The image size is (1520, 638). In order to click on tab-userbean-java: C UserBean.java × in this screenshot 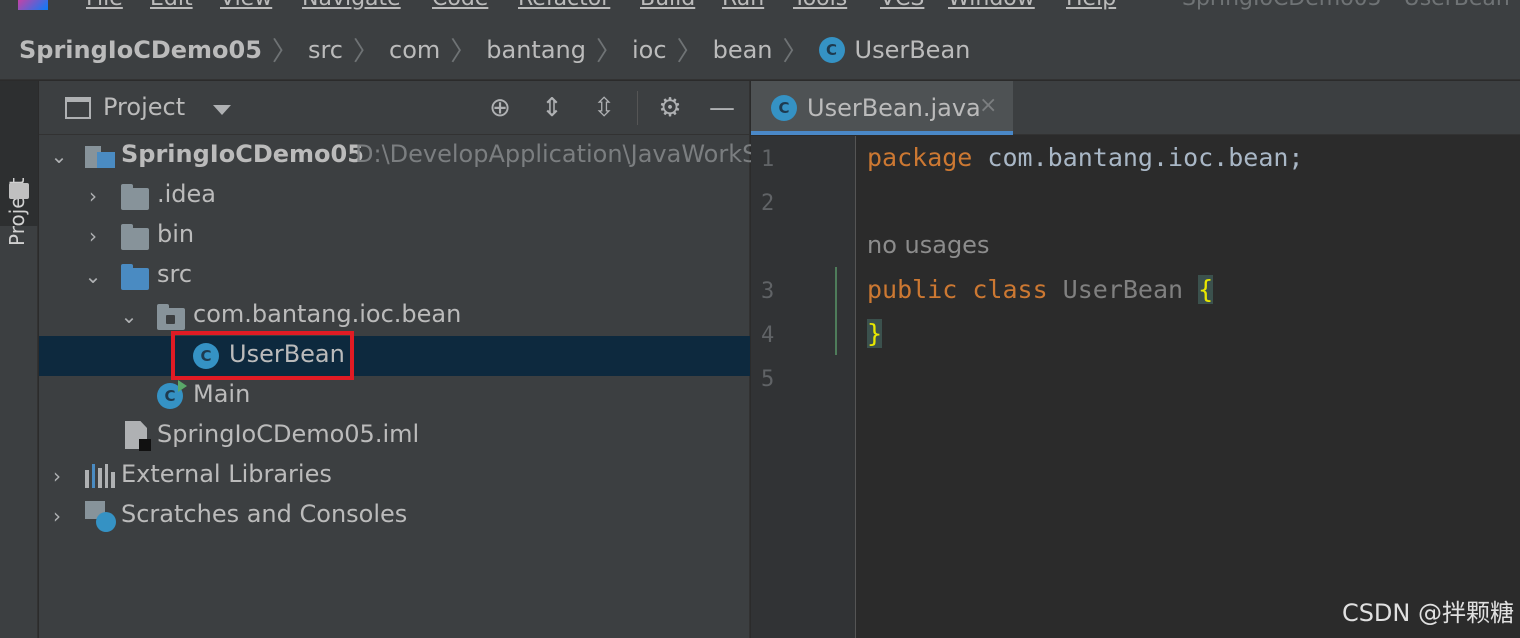, I will do `click(882, 108)`.